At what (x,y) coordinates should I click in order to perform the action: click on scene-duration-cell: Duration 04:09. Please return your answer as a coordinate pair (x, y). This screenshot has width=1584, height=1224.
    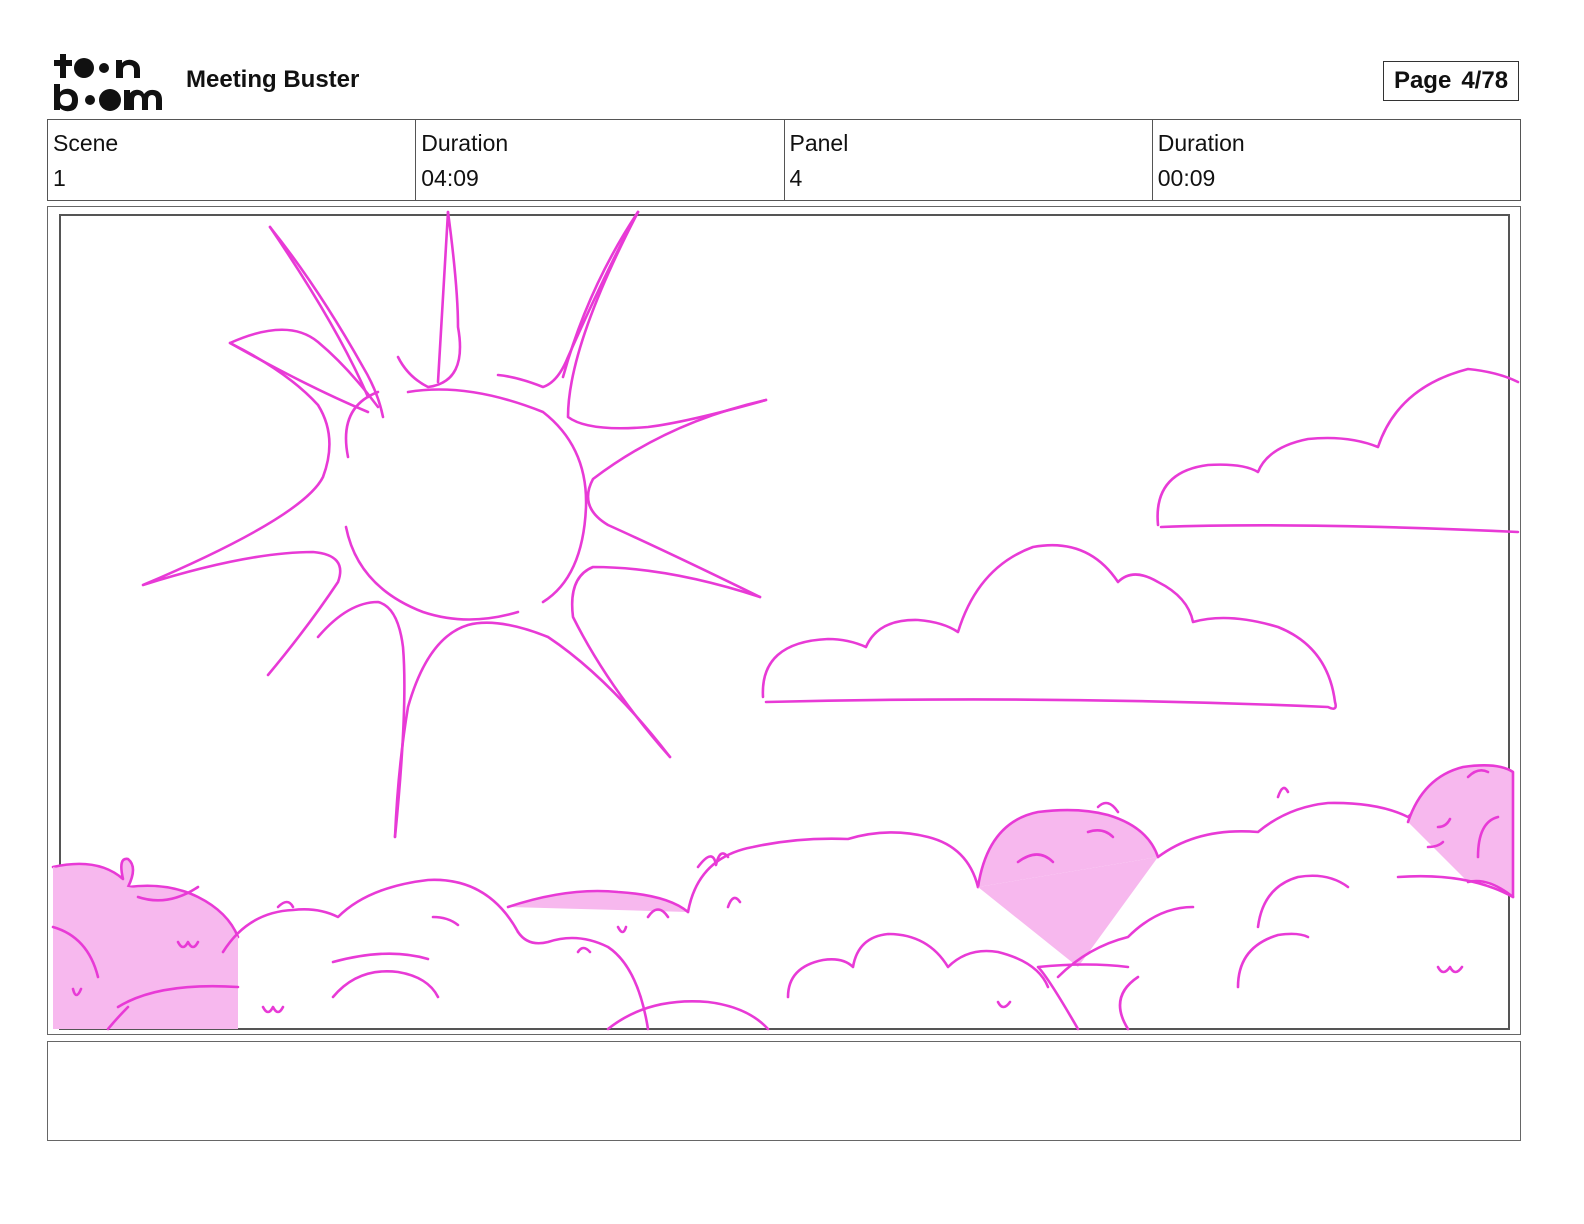
    Looking at the image, I should click on (600, 160).